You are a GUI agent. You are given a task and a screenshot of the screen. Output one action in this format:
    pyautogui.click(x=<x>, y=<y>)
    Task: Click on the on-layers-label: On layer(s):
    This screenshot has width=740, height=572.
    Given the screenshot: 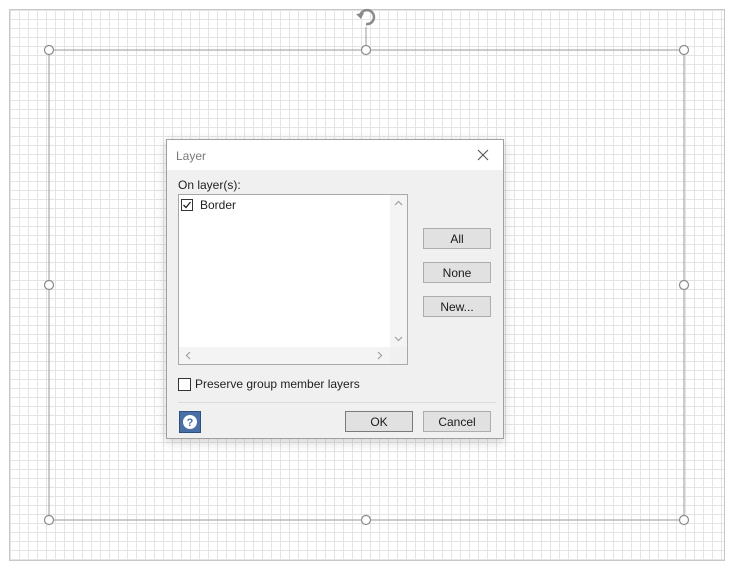 What is the action you would take?
    pyautogui.click(x=209, y=185)
    